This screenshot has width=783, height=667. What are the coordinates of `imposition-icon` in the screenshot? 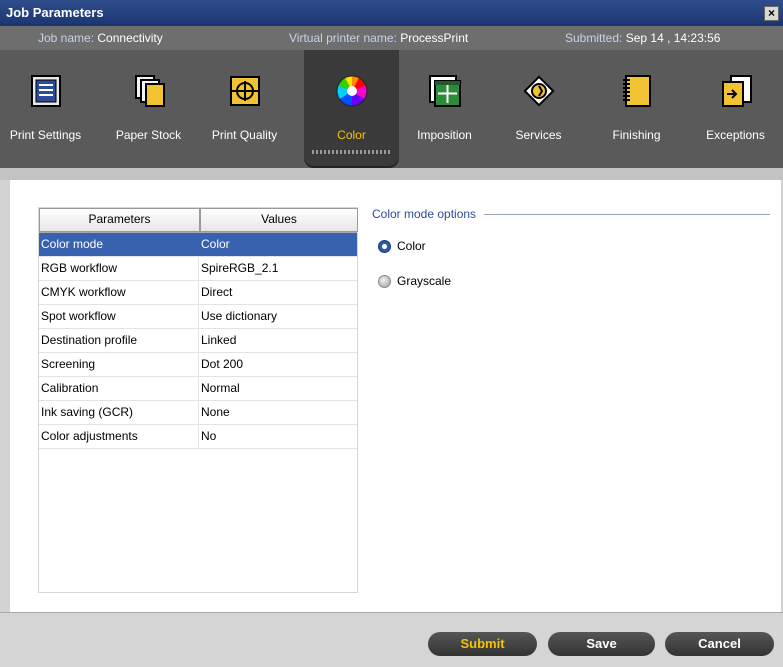 It's located at (445, 91).